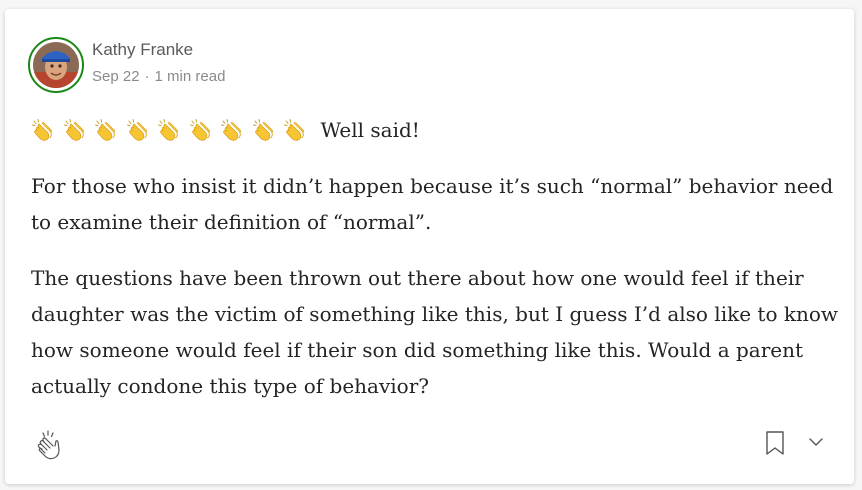  What do you see at coordinates (775, 443) in the screenshot?
I see `bookmark-icon` at bounding box center [775, 443].